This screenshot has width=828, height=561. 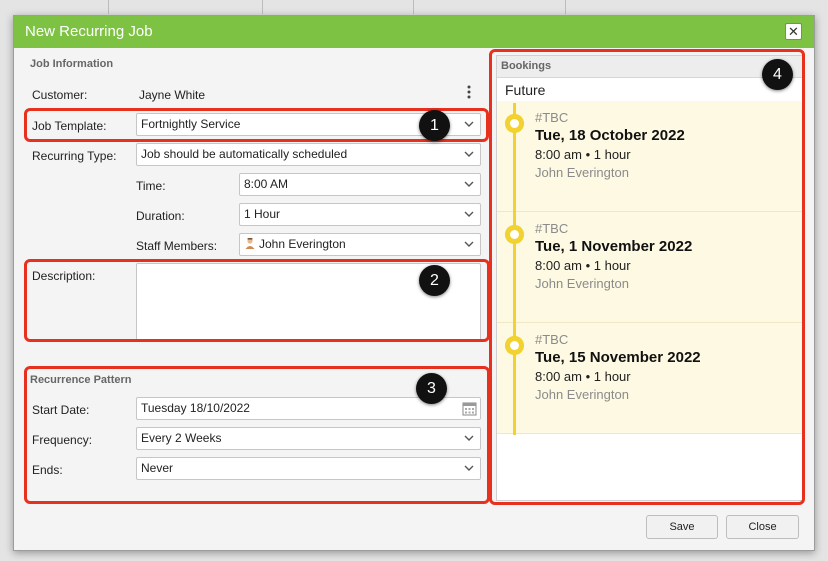 I want to click on staff-members-select: John Everington, so click(x=360, y=244).